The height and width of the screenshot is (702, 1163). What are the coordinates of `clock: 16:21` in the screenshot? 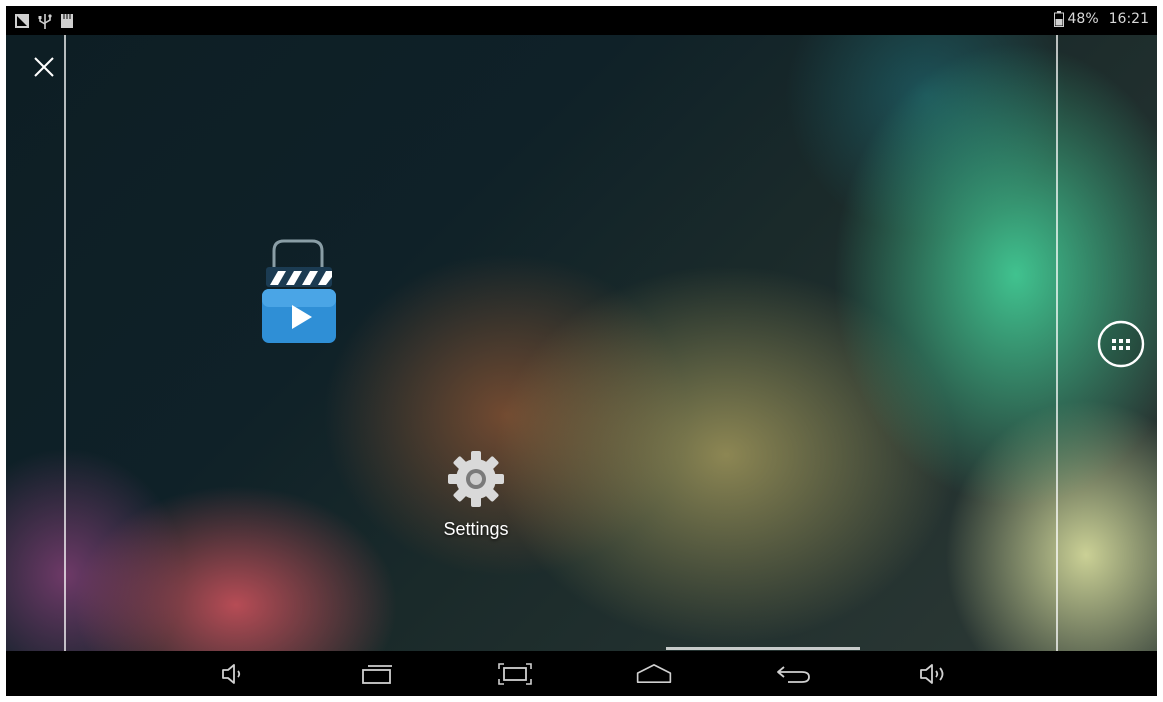 It's located at (1128, 19).